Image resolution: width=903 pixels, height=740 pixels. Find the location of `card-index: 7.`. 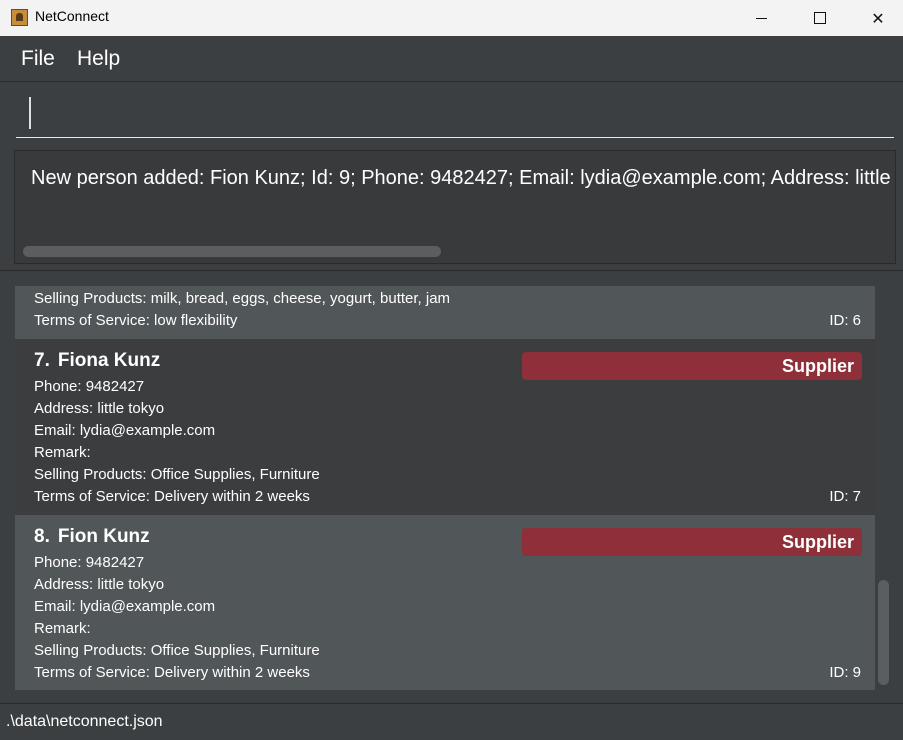

card-index: 7. is located at coordinates (42, 360).